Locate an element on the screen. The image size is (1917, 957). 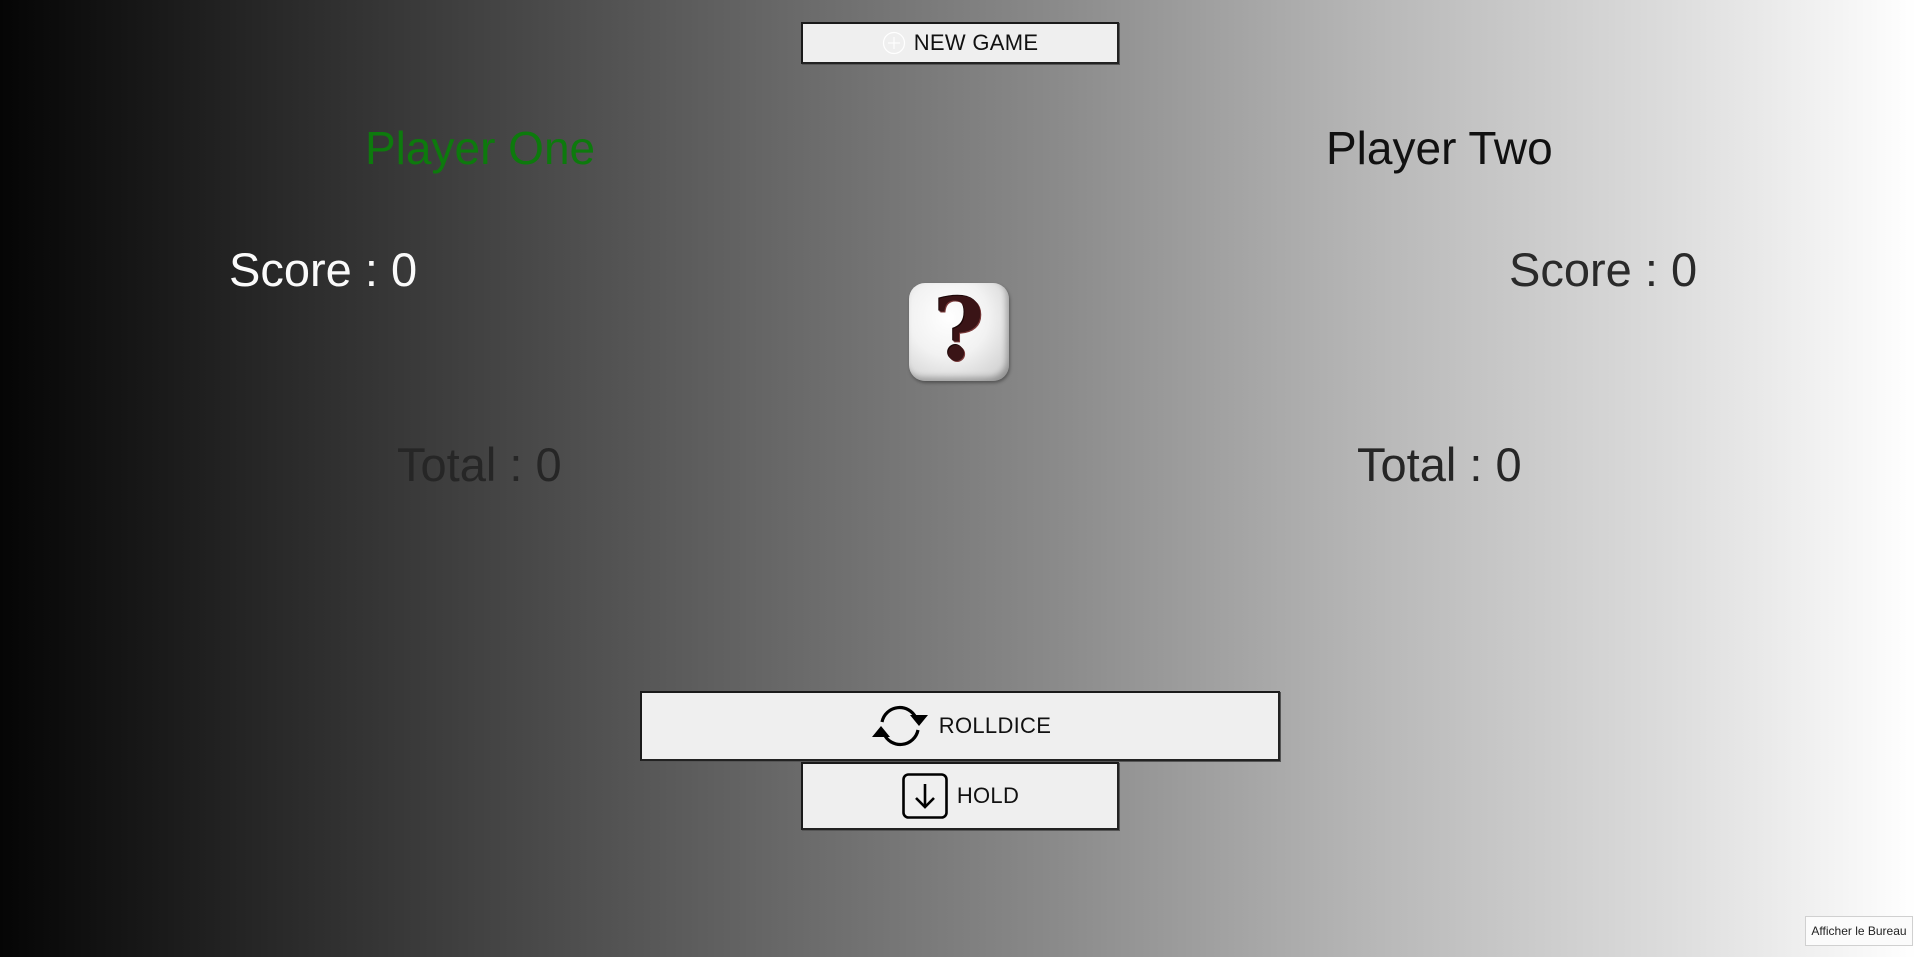
roll-dice-button: ROLLDICE is located at coordinates (960, 726).